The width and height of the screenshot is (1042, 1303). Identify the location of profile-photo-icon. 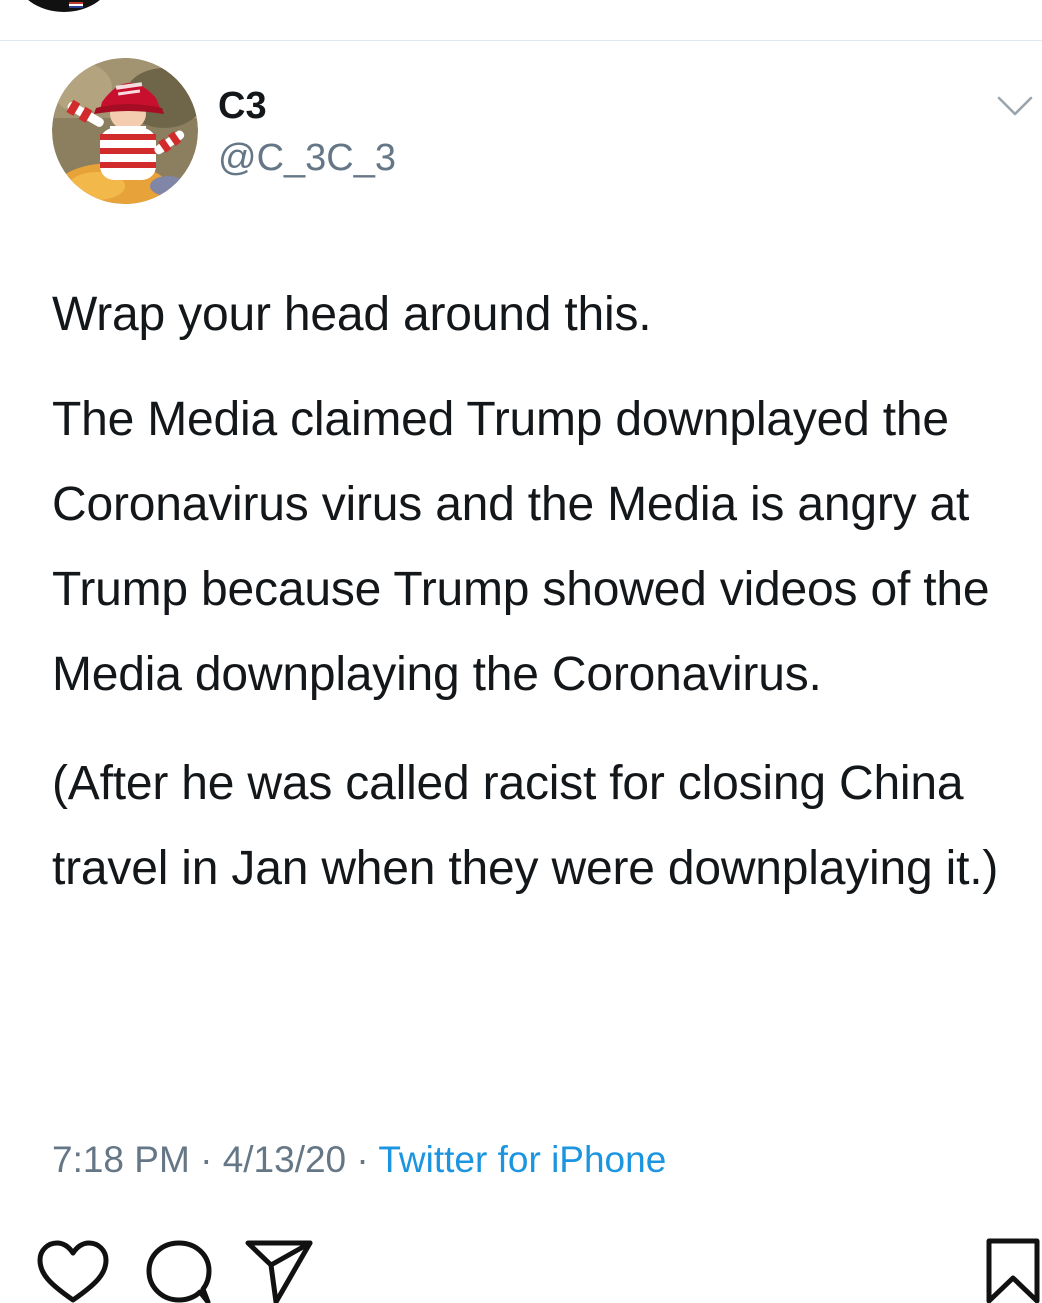
(125, 131).